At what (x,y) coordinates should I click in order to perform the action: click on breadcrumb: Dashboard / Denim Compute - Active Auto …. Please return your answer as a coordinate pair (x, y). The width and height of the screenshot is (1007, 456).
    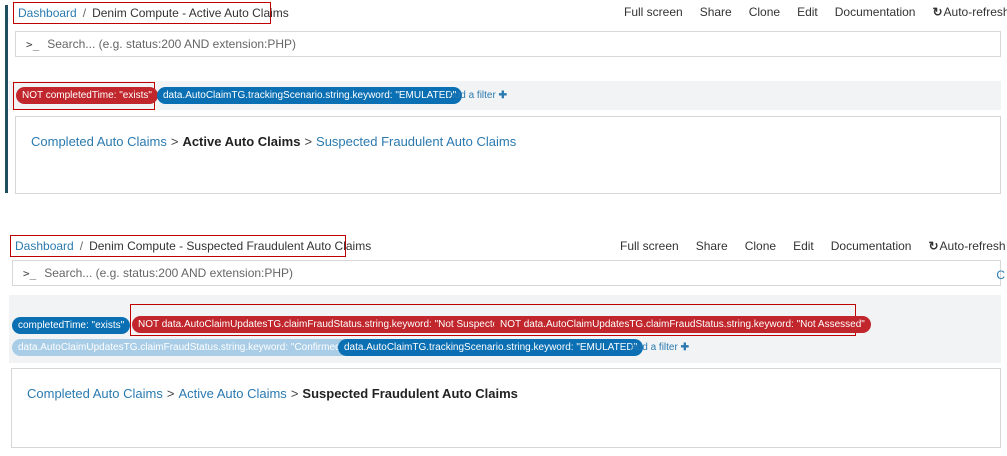
    Looking at the image, I should click on (151, 13).